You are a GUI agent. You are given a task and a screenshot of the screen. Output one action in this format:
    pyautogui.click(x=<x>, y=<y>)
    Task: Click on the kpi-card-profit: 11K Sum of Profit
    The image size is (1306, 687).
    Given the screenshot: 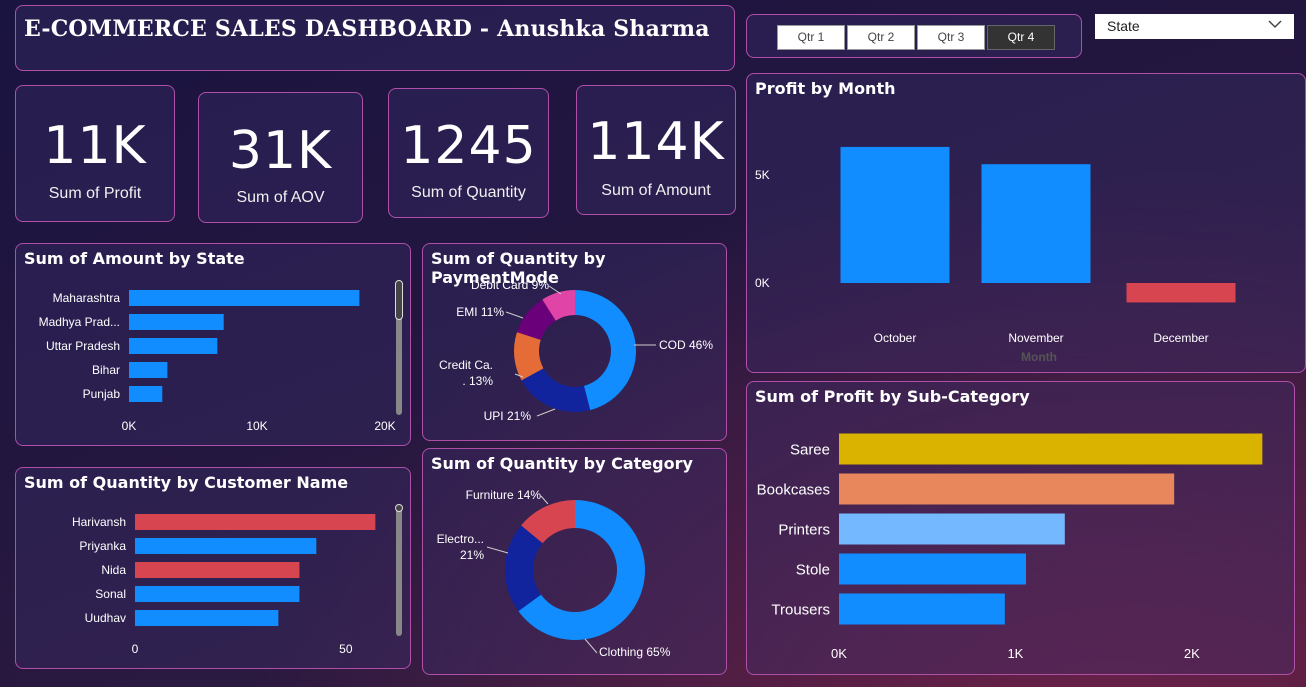 What is the action you would take?
    pyautogui.click(x=95, y=153)
    